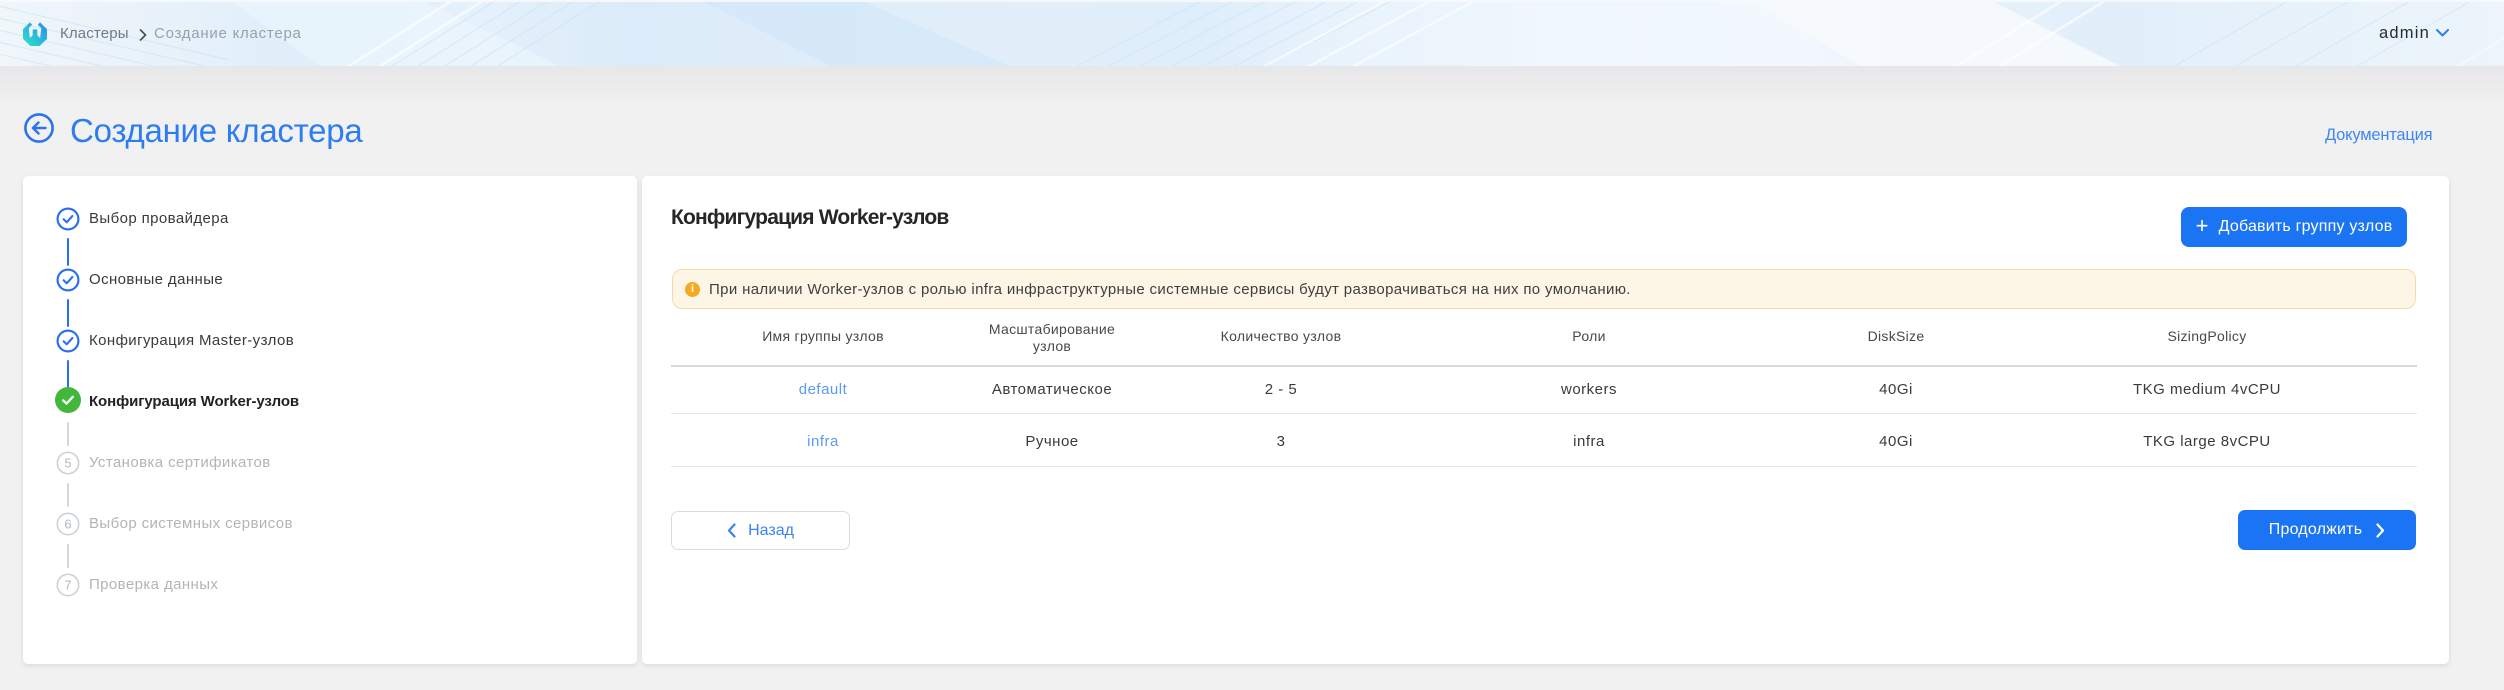 This screenshot has height=690, width=2504. Describe the element at coordinates (67, 462) in the screenshot. I see `svg-text: 5` at that location.